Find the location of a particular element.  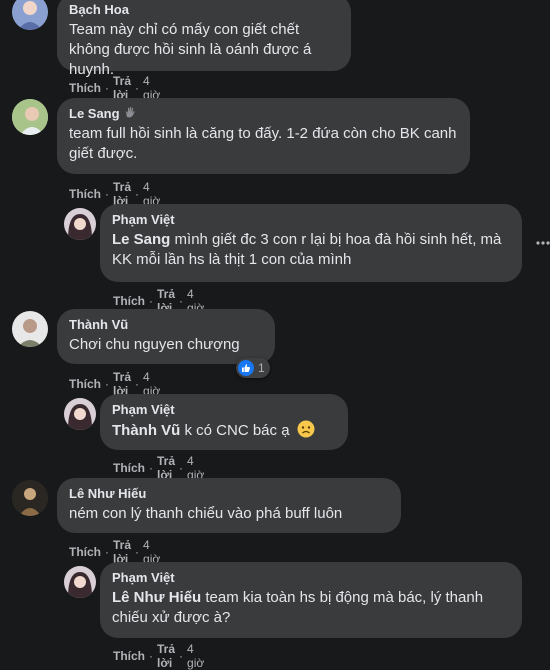

comment-bubble: Phạm Việt Thành Vũ k có CNC bác ạ is located at coordinates (224, 422).